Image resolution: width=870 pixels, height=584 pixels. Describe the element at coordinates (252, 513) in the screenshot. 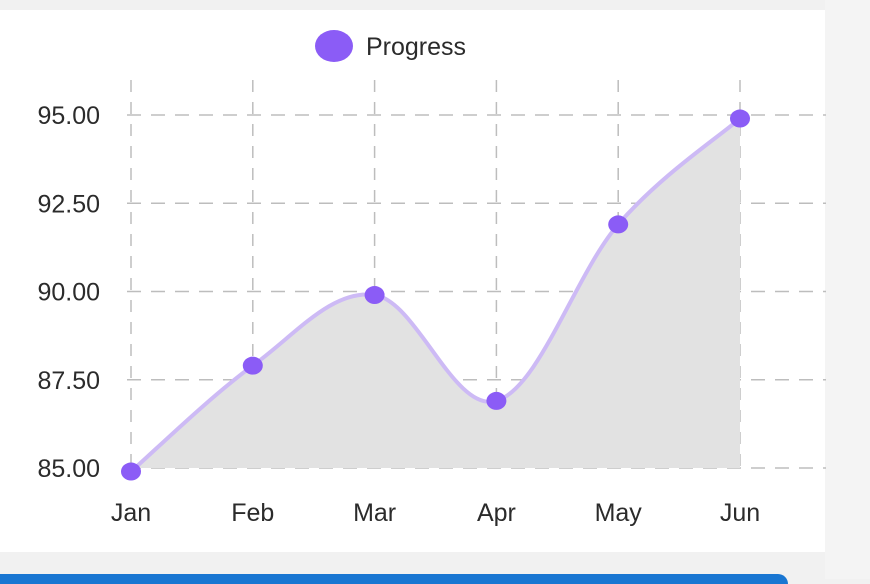

I see `x-tick-label: Feb` at that location.